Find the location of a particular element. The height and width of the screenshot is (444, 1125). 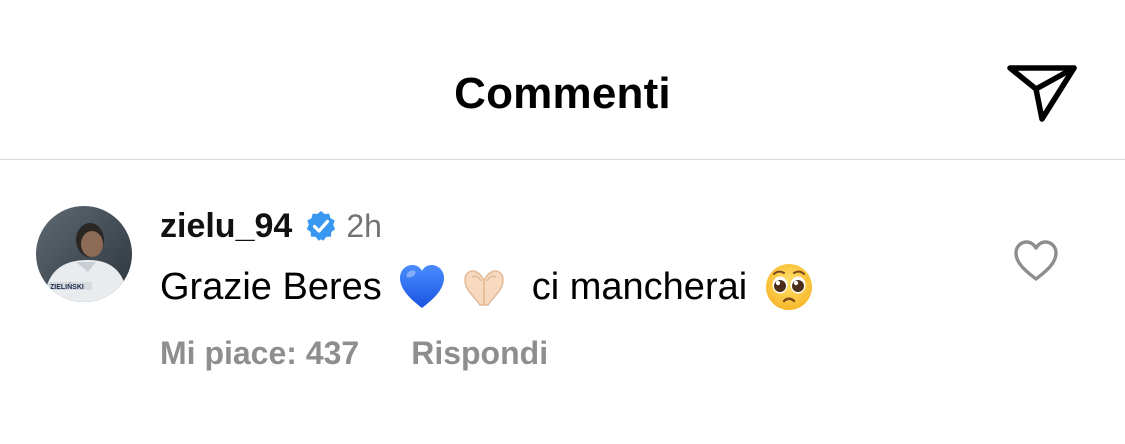

comment-text-part2: ci mancherai is located at coordinates (639, 287).